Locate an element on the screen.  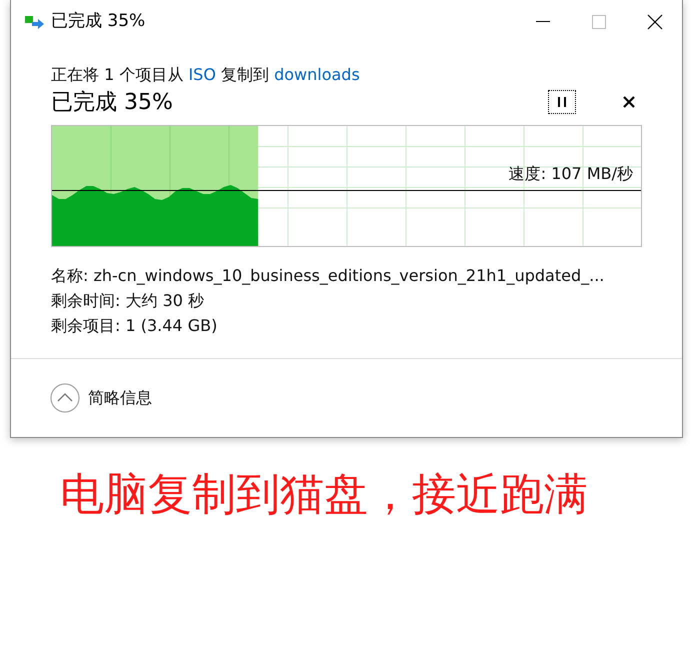
detail-line: 剩余项目: 1 (3.44 GB) is located at coordinates (134, 326).